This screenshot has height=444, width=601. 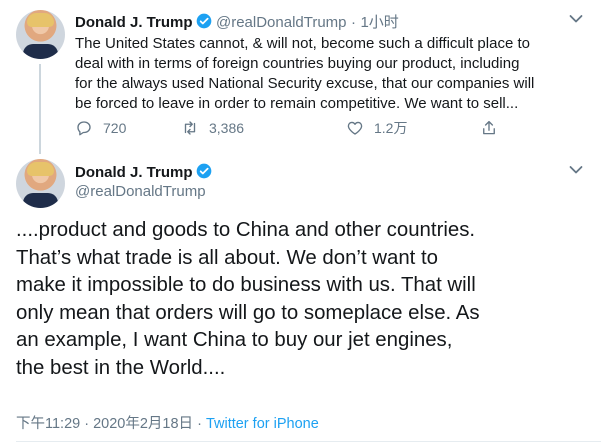 What do you see at coordinates (190, 128) in the screenshot?
I see `retweet-icon` at bounding box center [190, 128].